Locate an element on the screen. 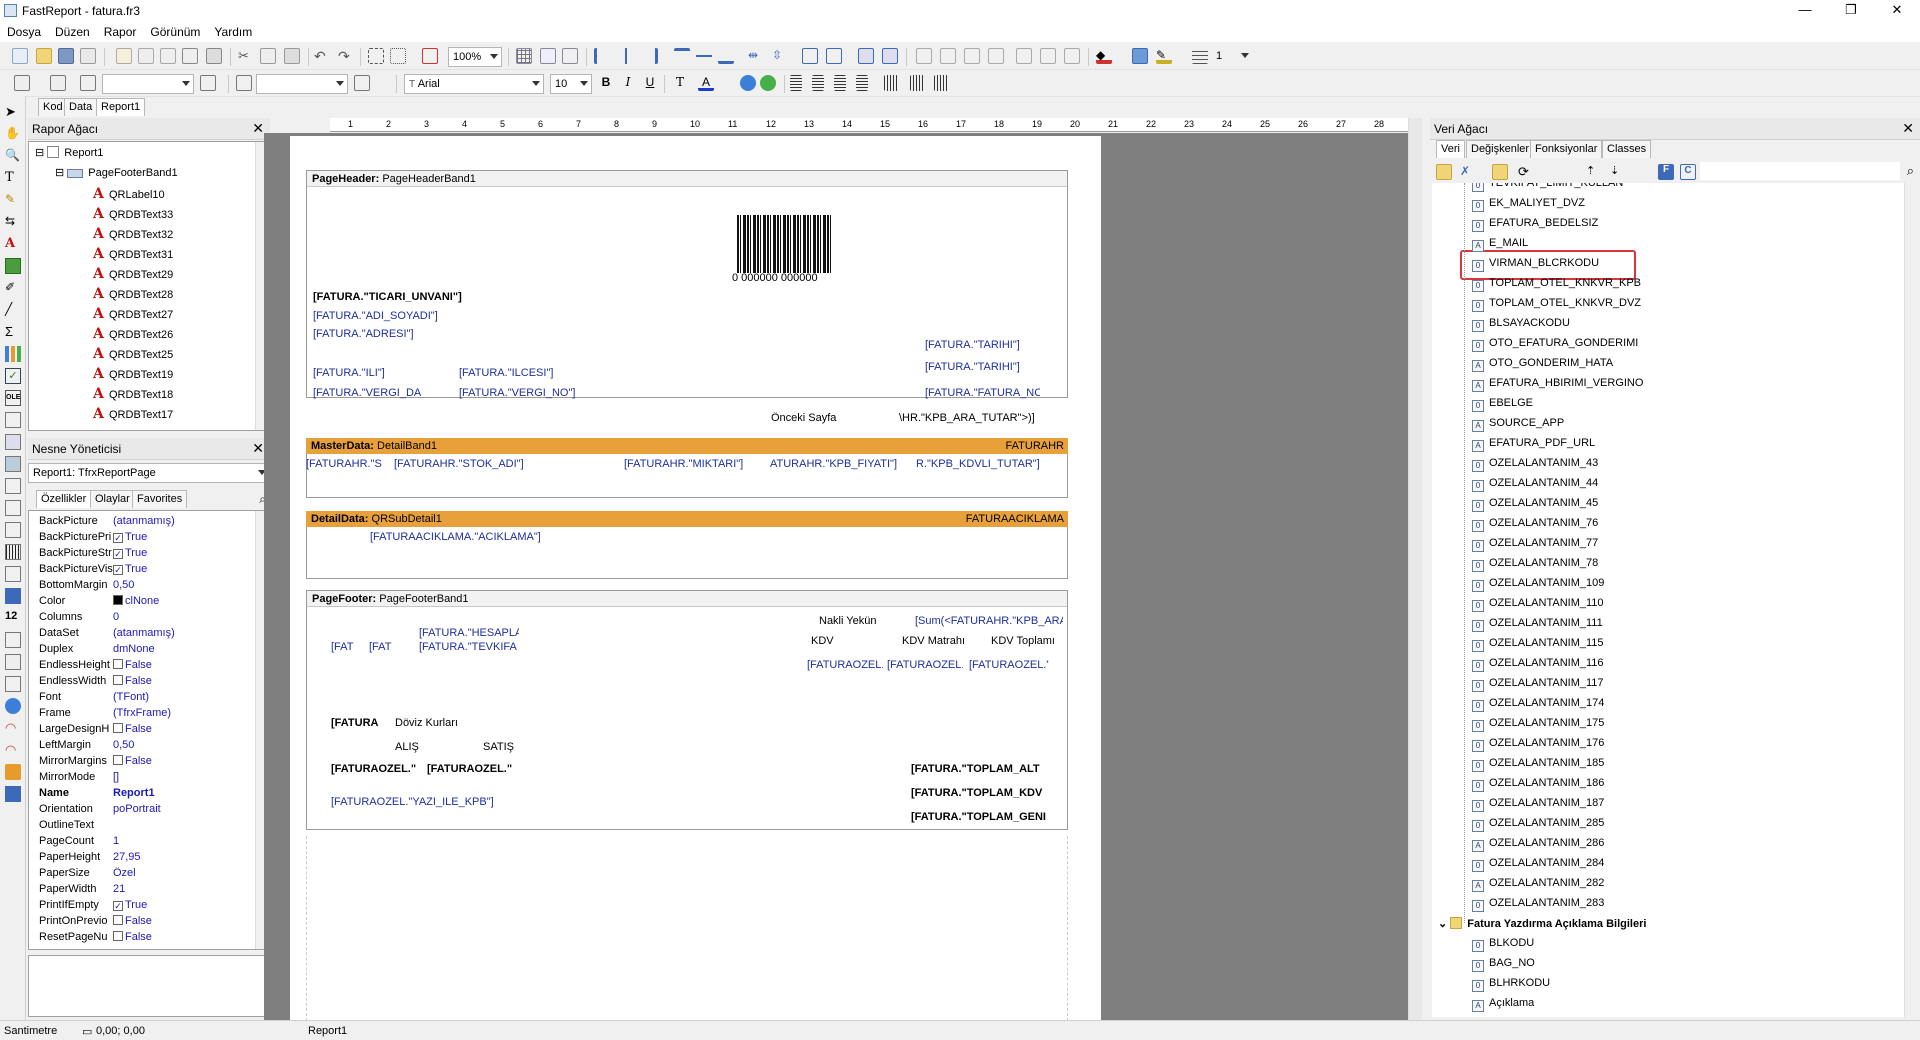 This screenshot has height=1040, width=1920. same-height-icon is located at coordinates (890, 56).